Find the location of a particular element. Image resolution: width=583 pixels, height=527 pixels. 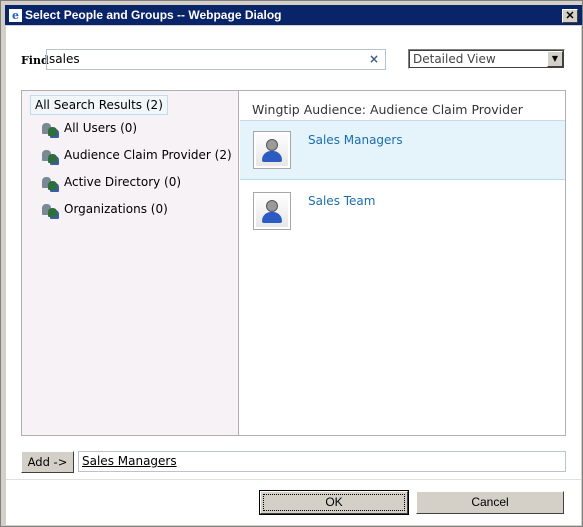

view-select-value: Detailed View is located at coordinates (454, 59).